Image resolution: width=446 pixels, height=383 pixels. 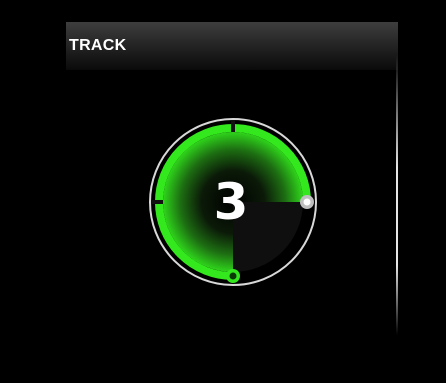 What do you see at coordinates (157, 202) in the screenshot?
I see `dial-tick-left` at bounding box center [157, 202].